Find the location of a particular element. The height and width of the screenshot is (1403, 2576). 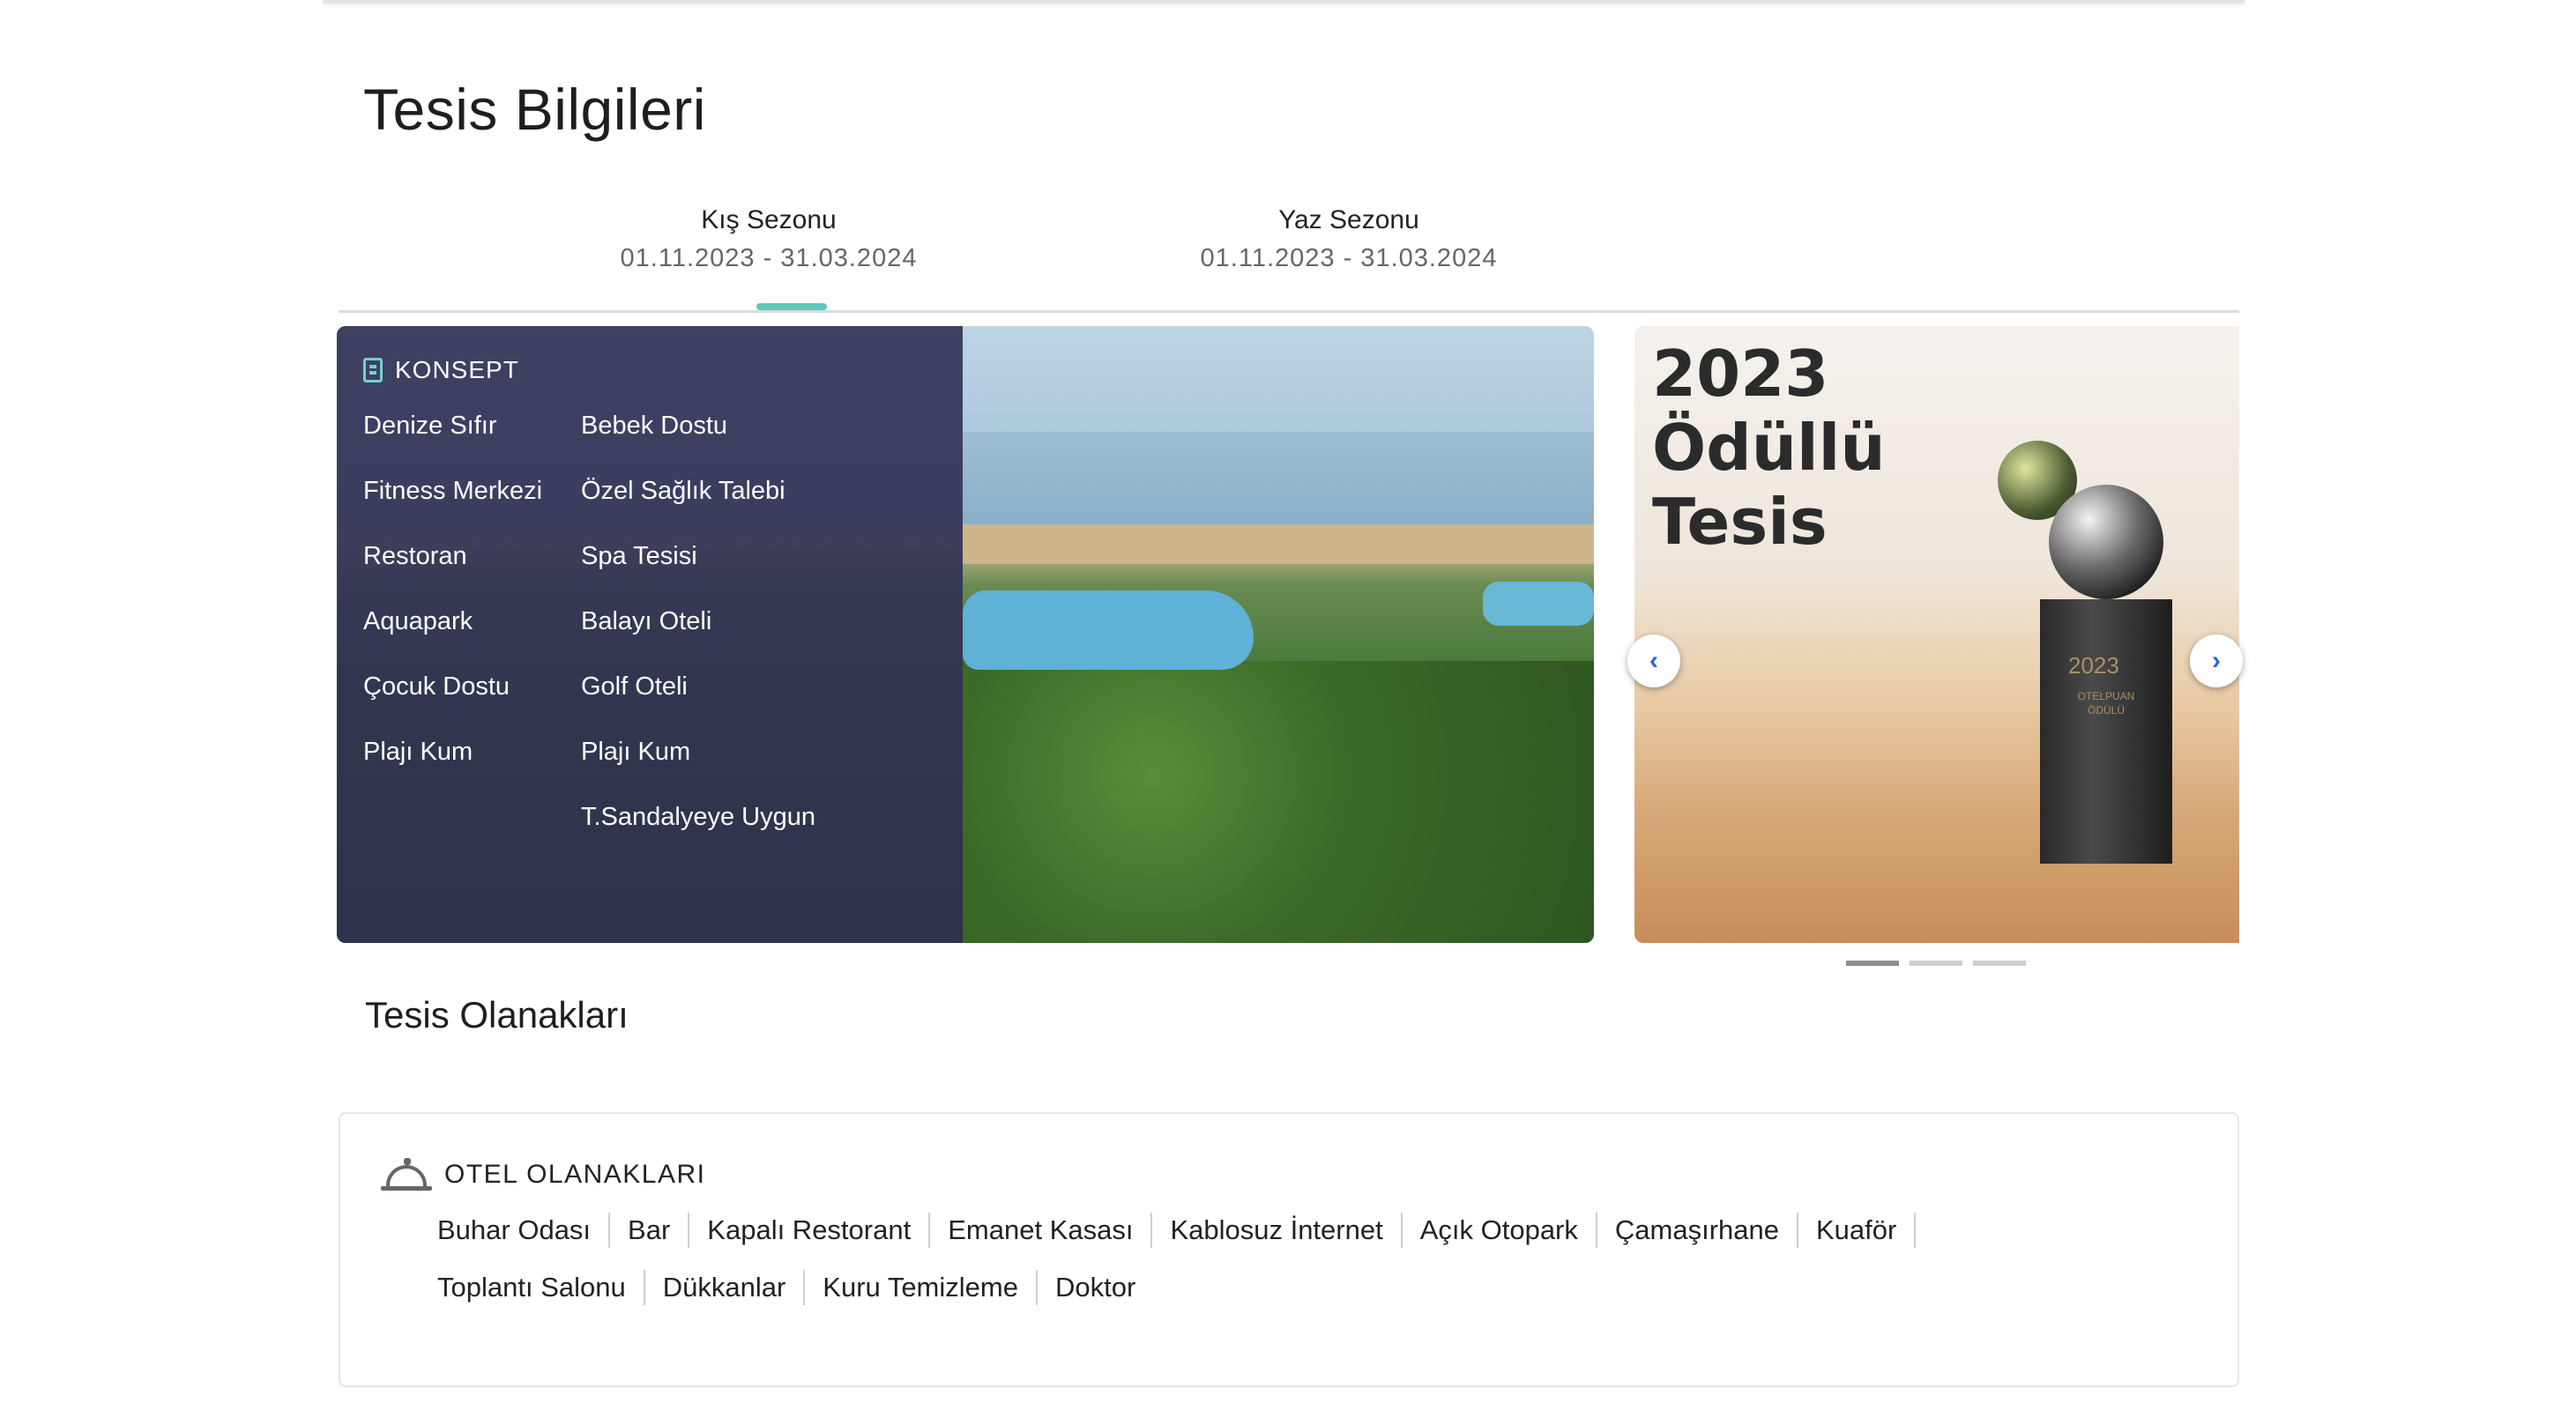

active-tab-indicator is located at coordinates (792, 306).